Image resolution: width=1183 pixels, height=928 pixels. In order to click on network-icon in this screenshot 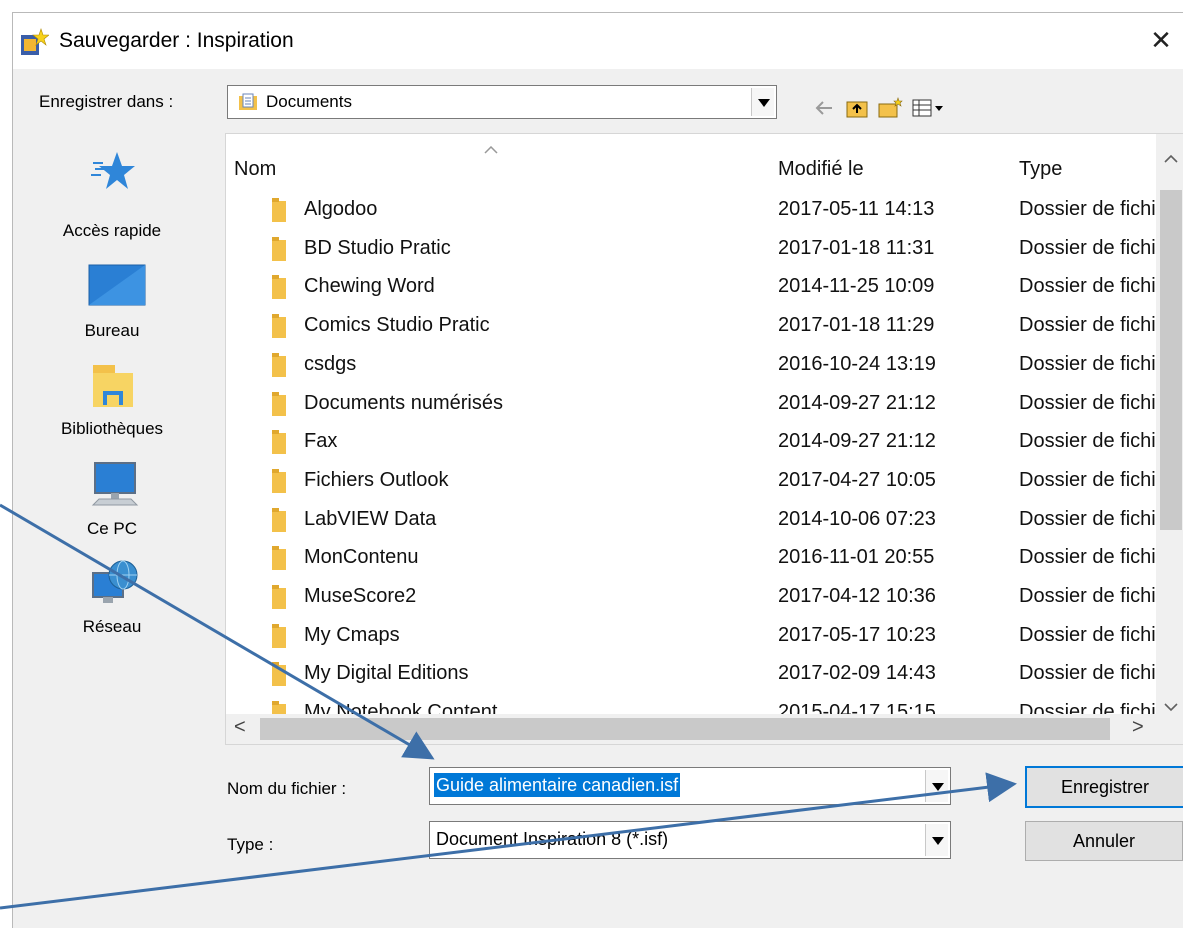, I will do `click(115, 581)`.